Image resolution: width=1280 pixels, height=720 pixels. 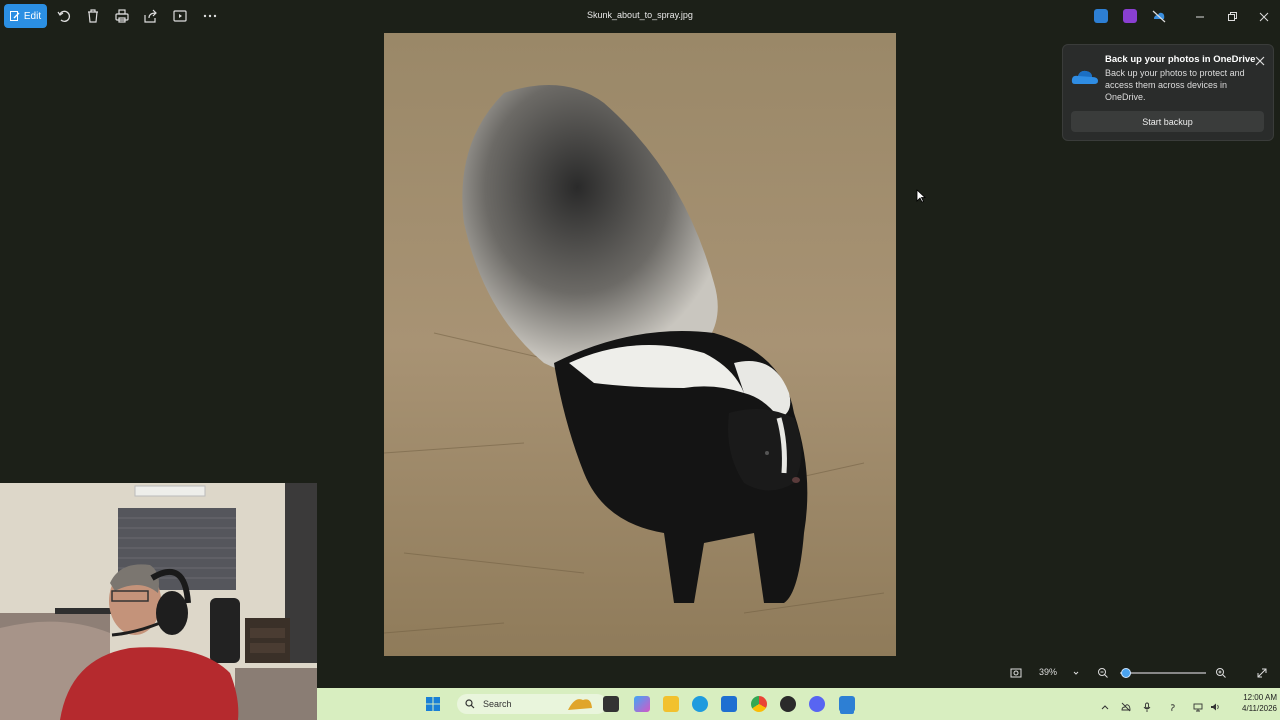 I want to click on fit-to-window-icon, so click(x=1016, y=672).